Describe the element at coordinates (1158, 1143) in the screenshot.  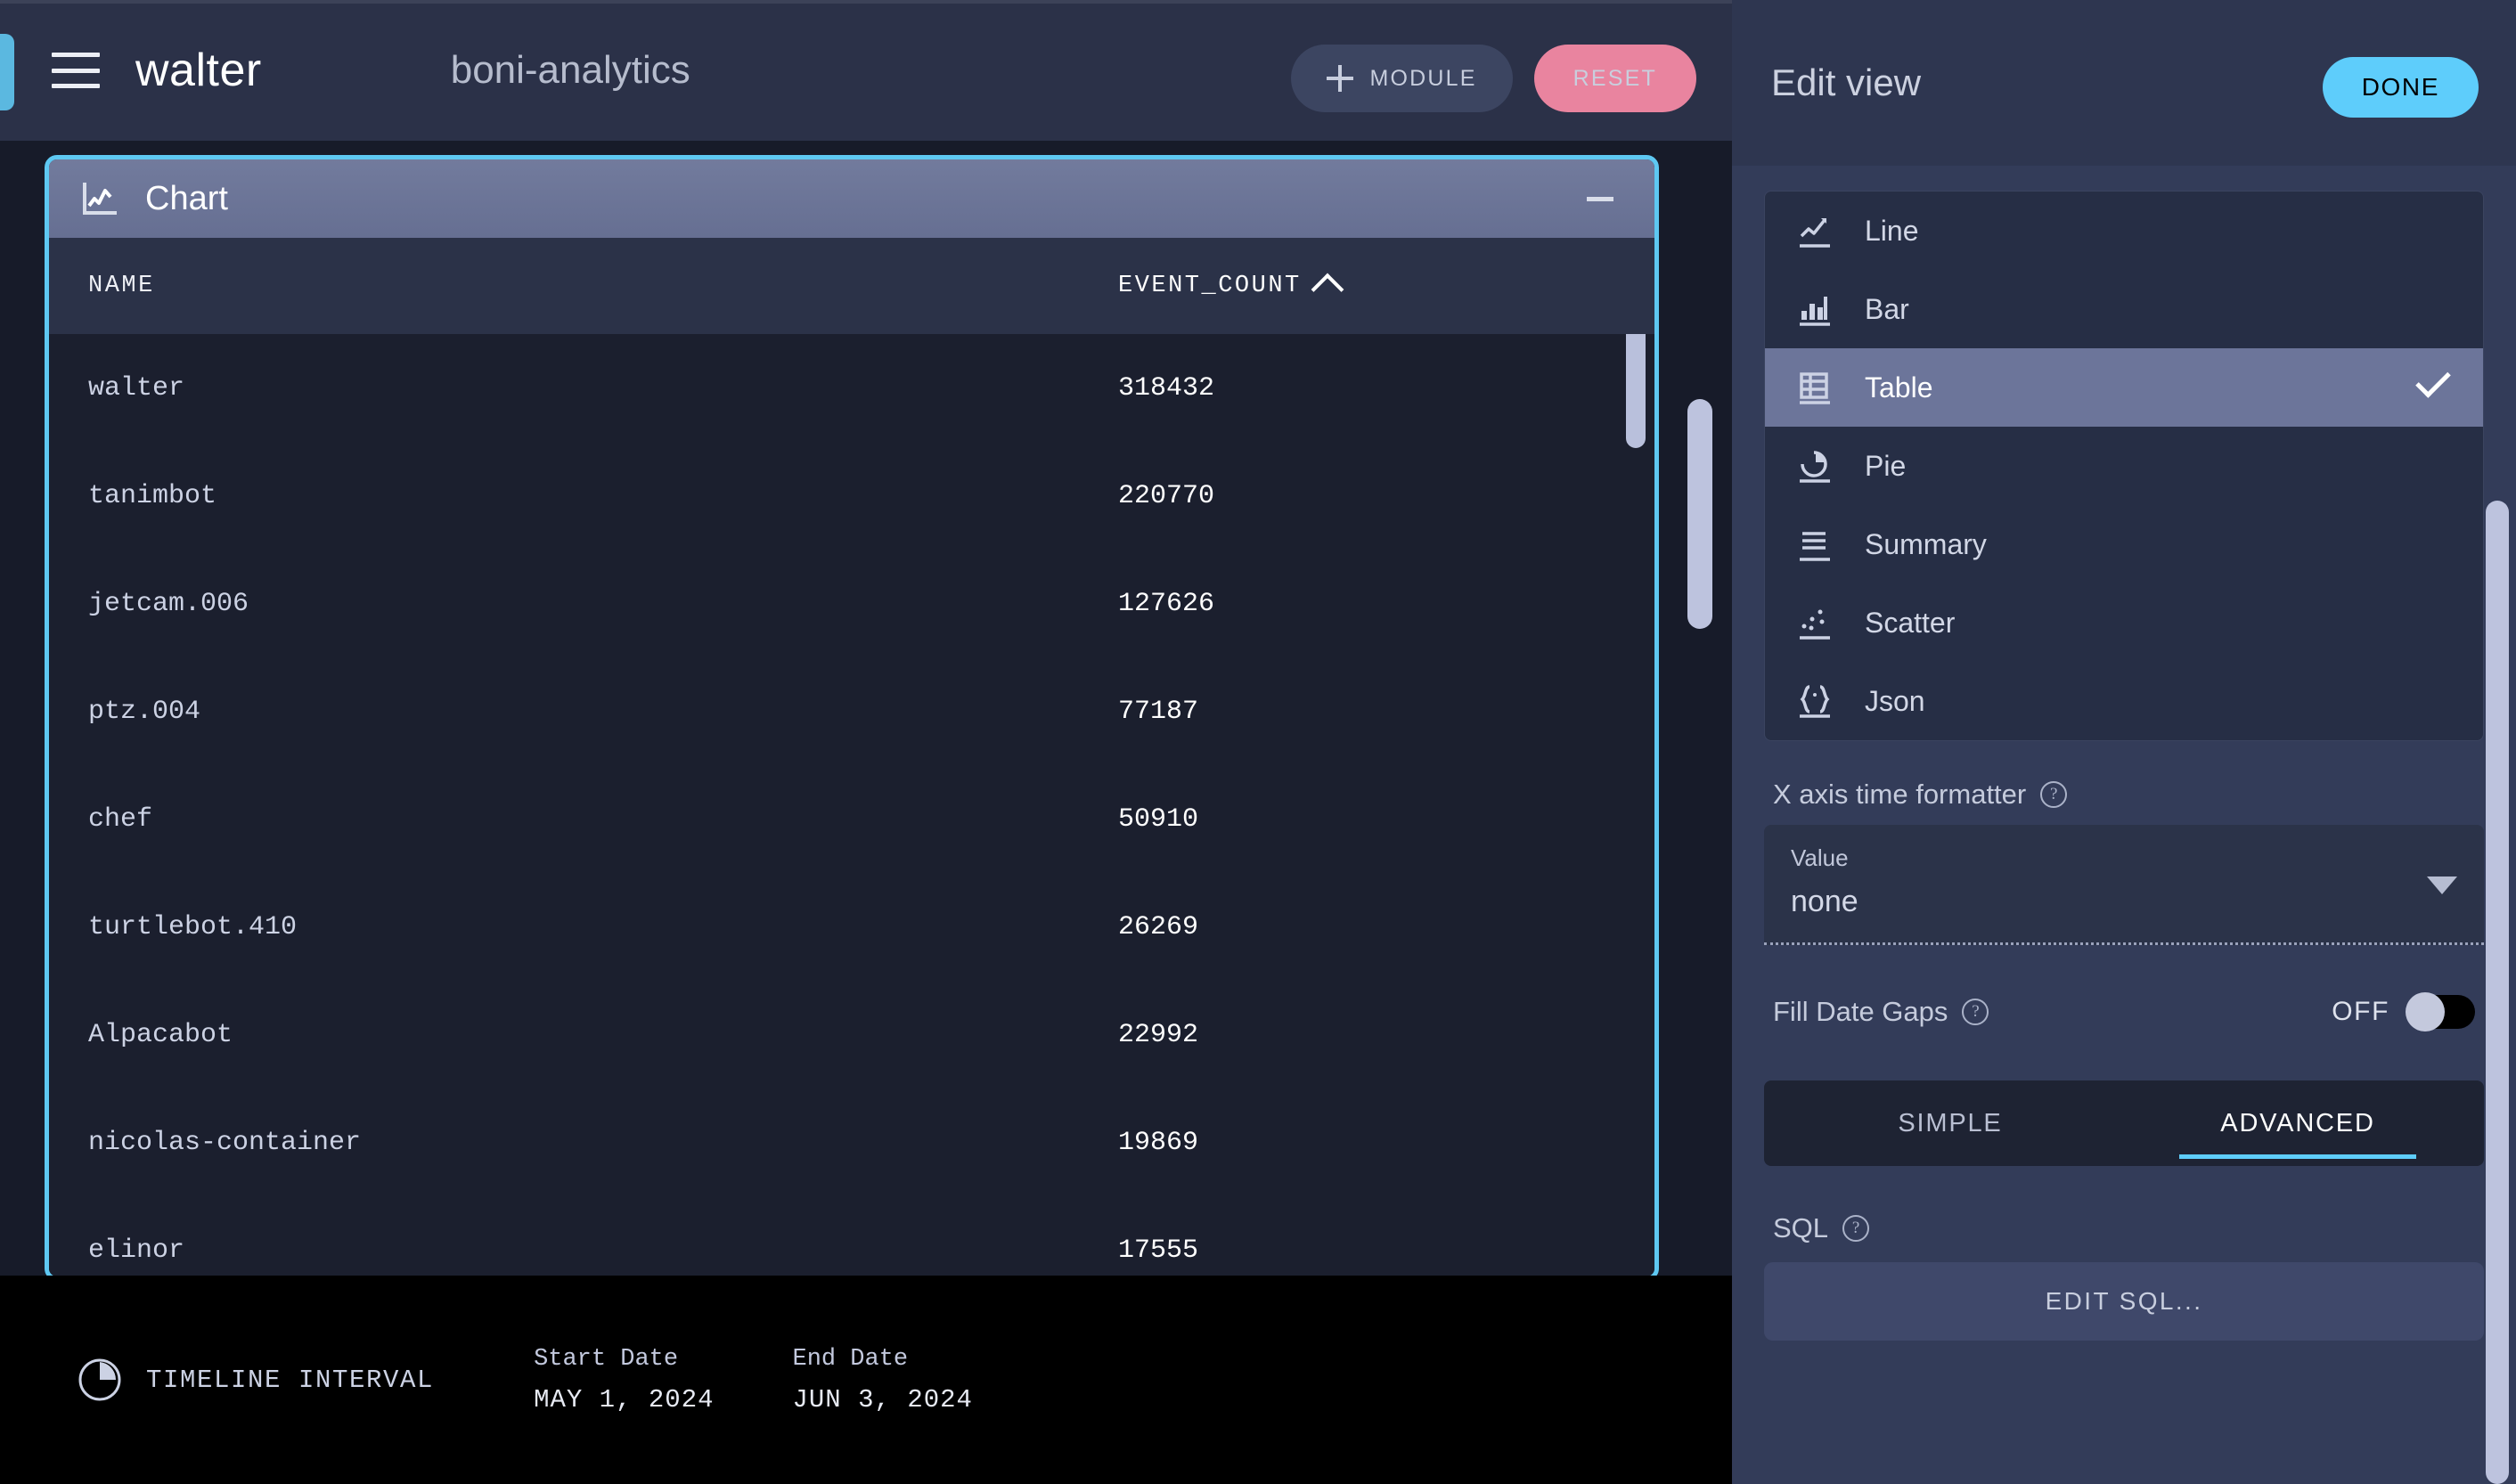
I see `cell-event-count: 19869` at that location.